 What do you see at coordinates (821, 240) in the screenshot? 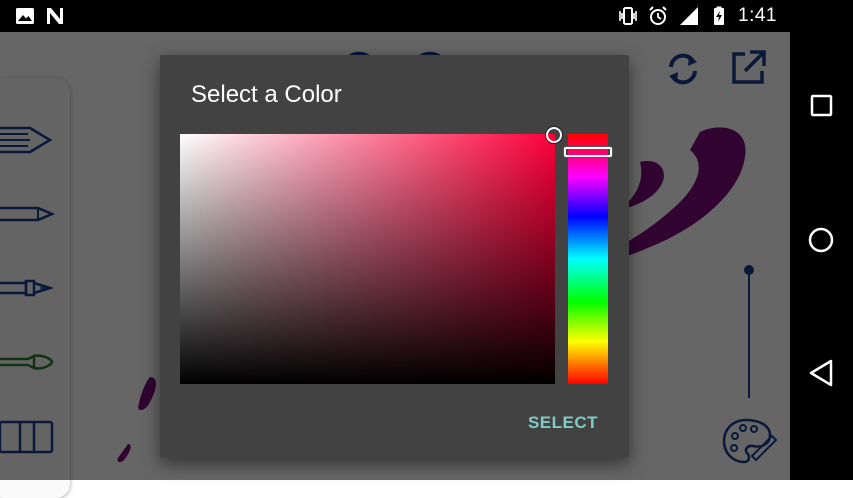
I see `home-button` at bounding box center [821, 240].